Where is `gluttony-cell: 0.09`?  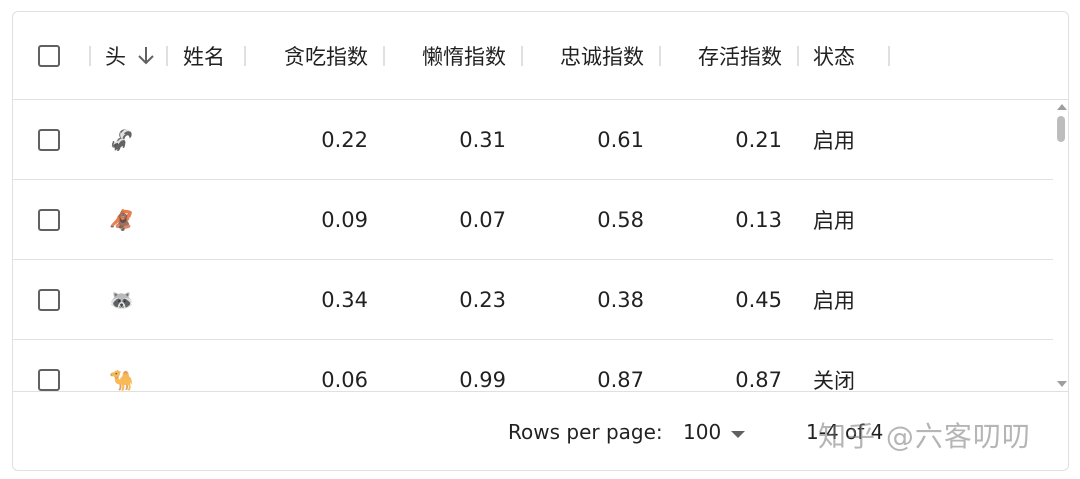
gluttony-cell: 0.09 is located at coordinates (344, 219).